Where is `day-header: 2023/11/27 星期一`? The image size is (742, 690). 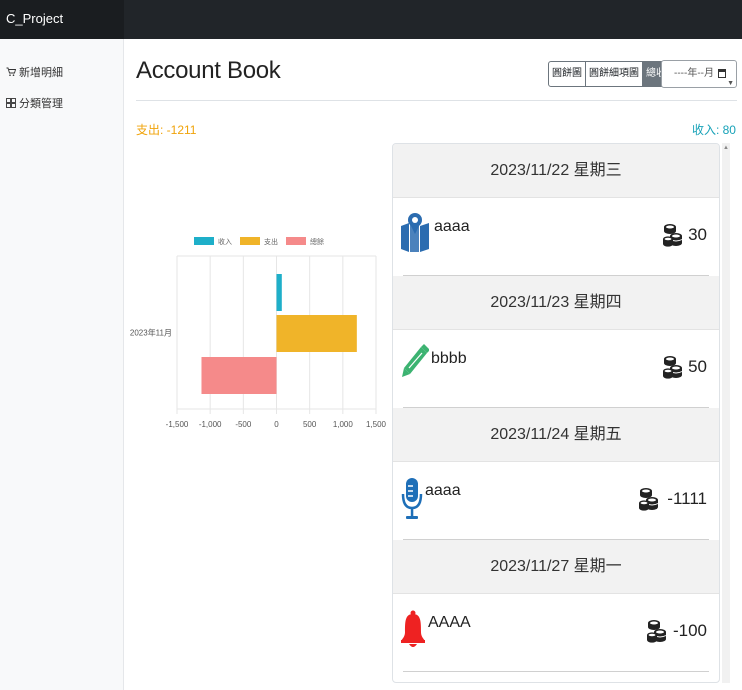
day-header: 2023/11/27 星期一 is located at coordinates (556, 567).